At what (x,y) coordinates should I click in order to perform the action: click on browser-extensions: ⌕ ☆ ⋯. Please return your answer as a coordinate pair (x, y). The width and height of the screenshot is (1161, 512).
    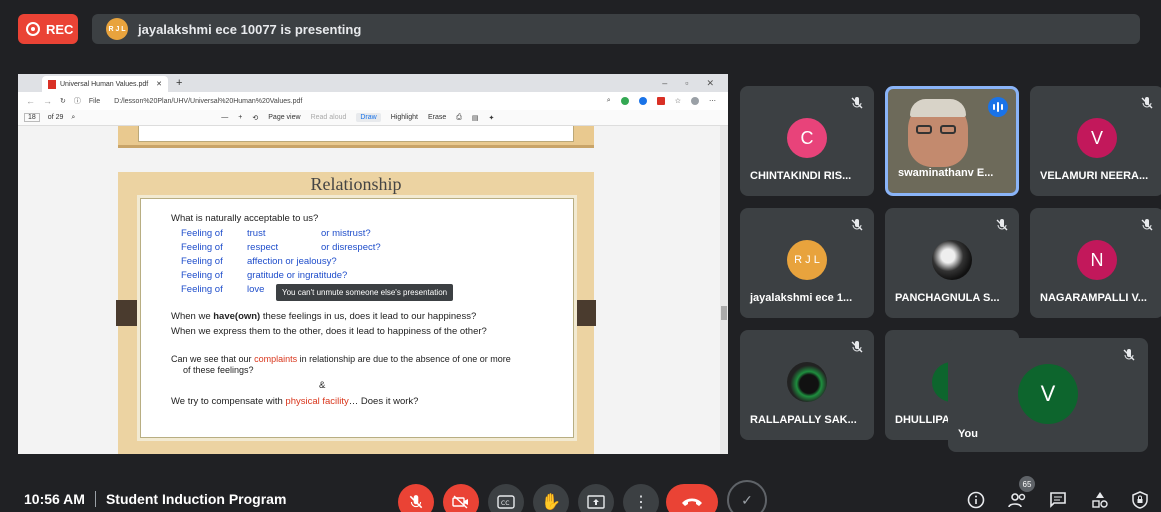
    Looking at the image, I should click on (667, 101).